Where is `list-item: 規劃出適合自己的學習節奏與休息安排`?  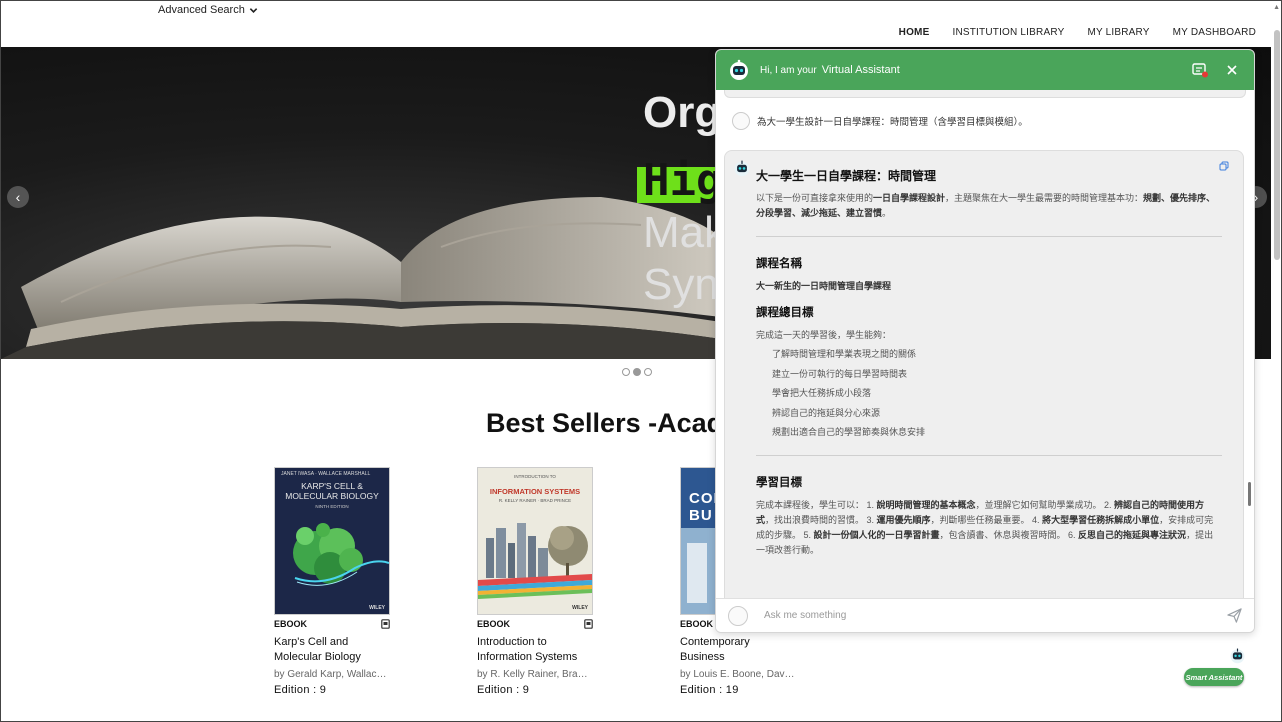 list-item: 規劃出適合自己的學習節奏與休息安排 is located at coordinates (849, 432).